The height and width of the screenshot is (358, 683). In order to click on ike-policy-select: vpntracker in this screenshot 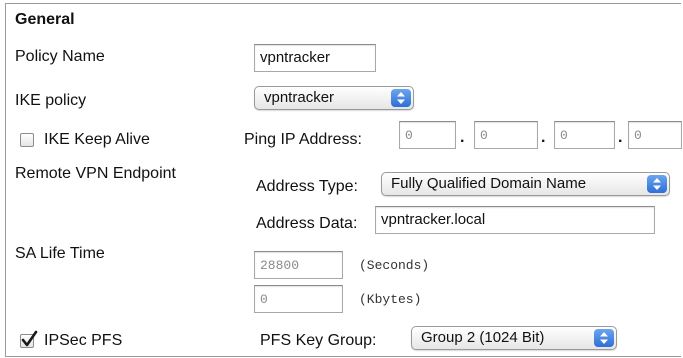, I will do `click(334, 98)`.